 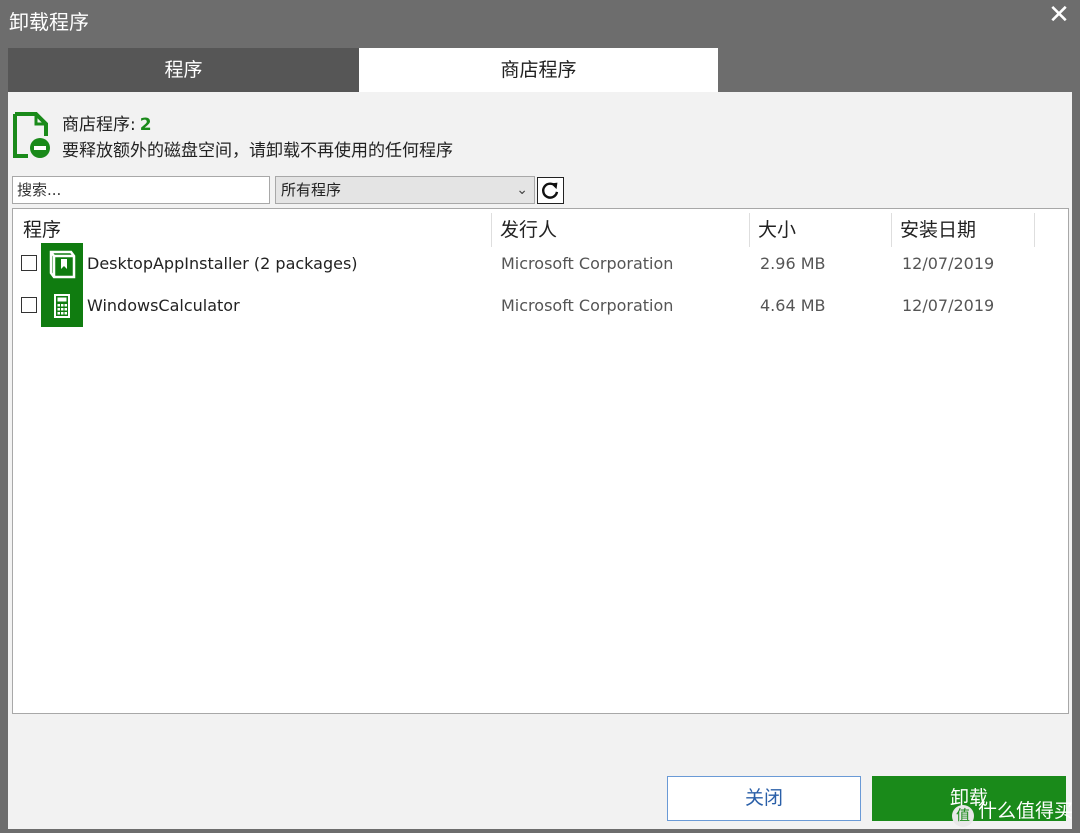 What do you see at coordinates (253, 230) in the screenshot?
I see `column-header-program: 程序` at bounding box center [253, 230].